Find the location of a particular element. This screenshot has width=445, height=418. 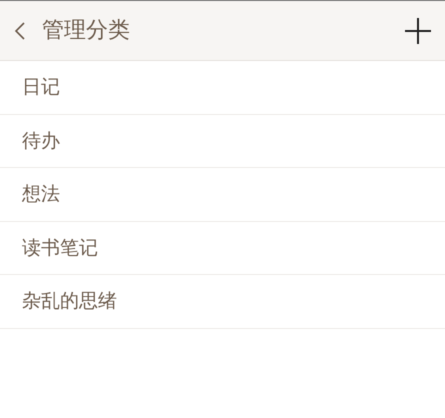

category-item: 读书笔记 is located at coordinates (222, 248).